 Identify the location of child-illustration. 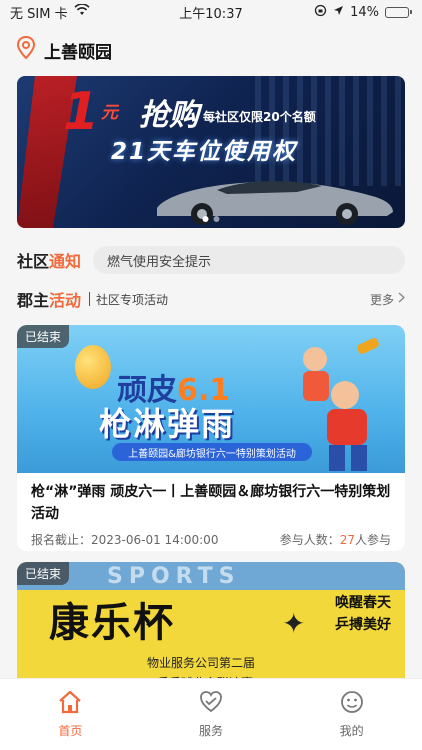
(341, 404).